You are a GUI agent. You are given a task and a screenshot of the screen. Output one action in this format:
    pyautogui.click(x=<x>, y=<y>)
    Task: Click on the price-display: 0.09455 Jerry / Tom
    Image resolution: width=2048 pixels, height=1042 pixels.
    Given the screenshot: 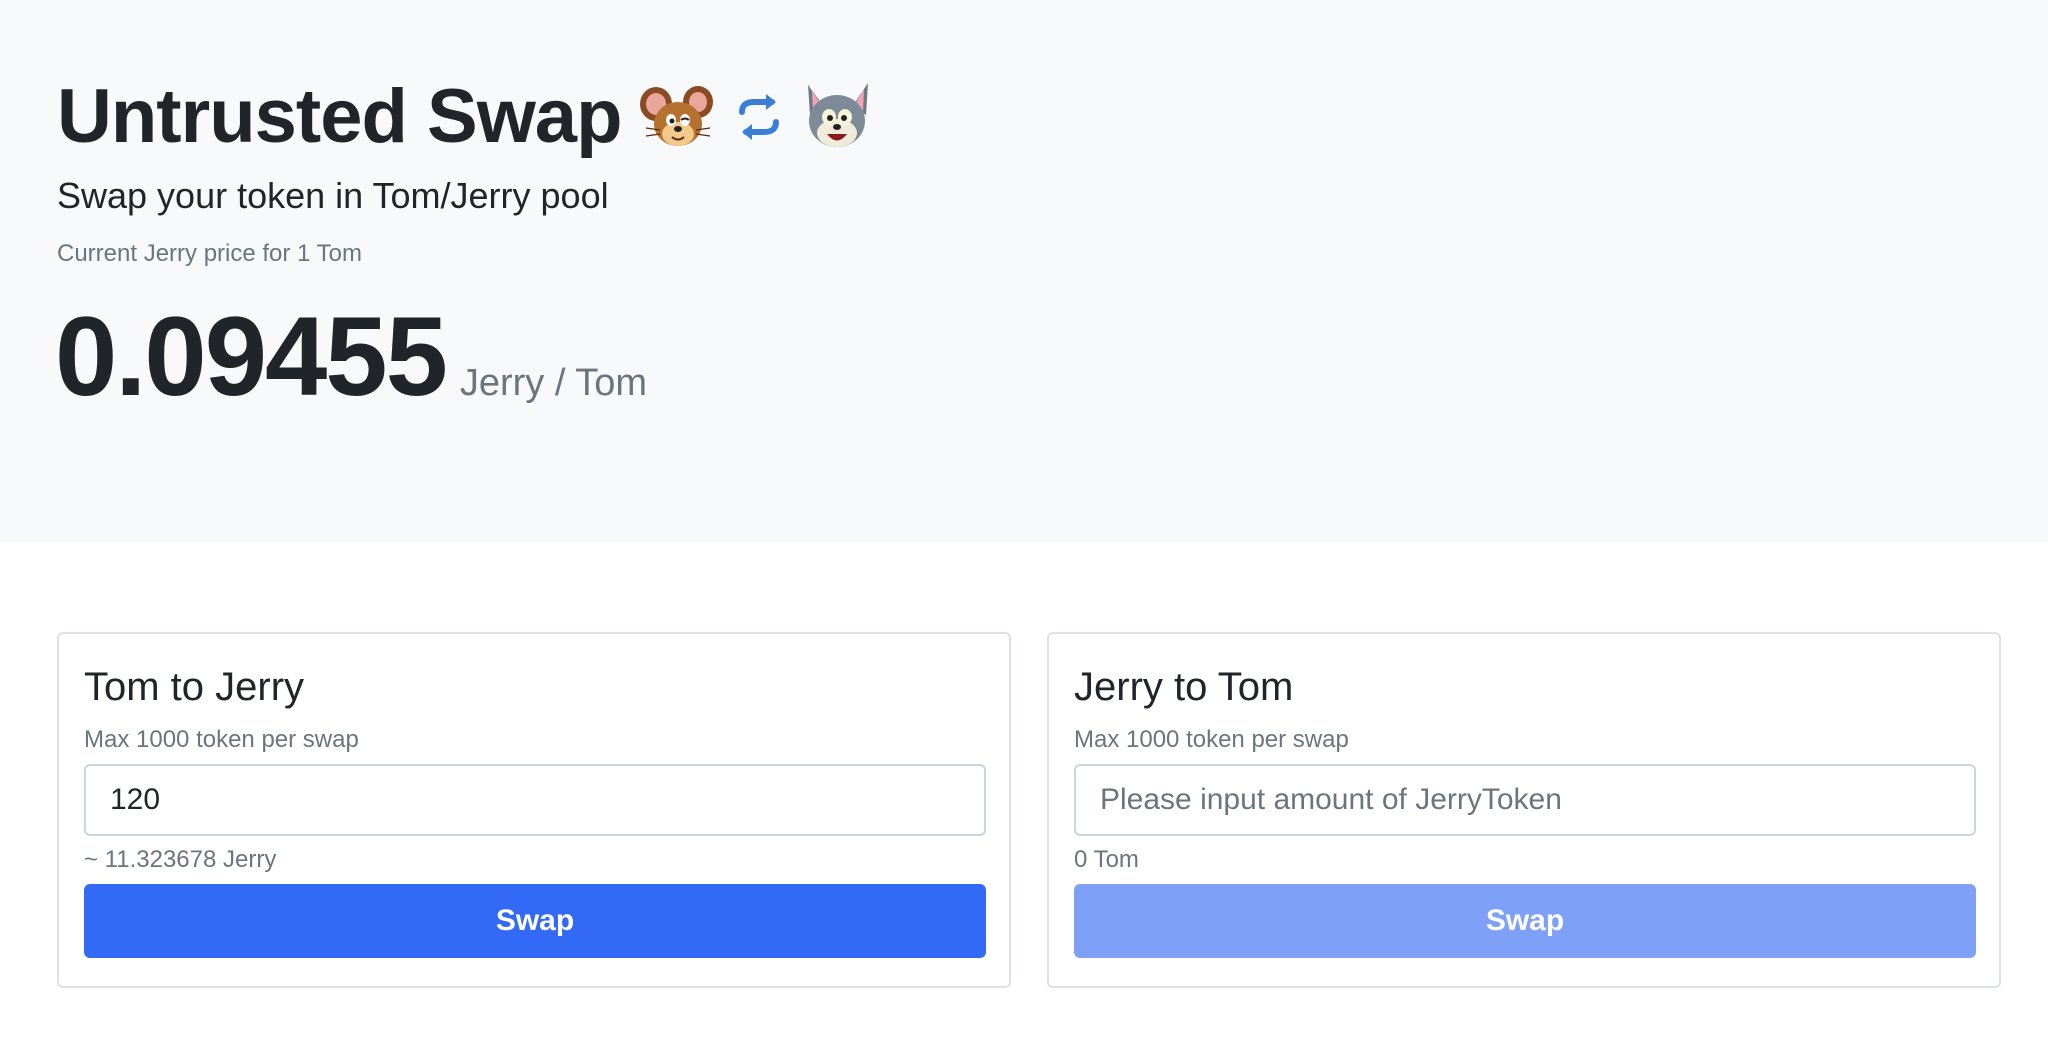 What is the action you would take?
    pyautogui.click(x=351, y=357)
    